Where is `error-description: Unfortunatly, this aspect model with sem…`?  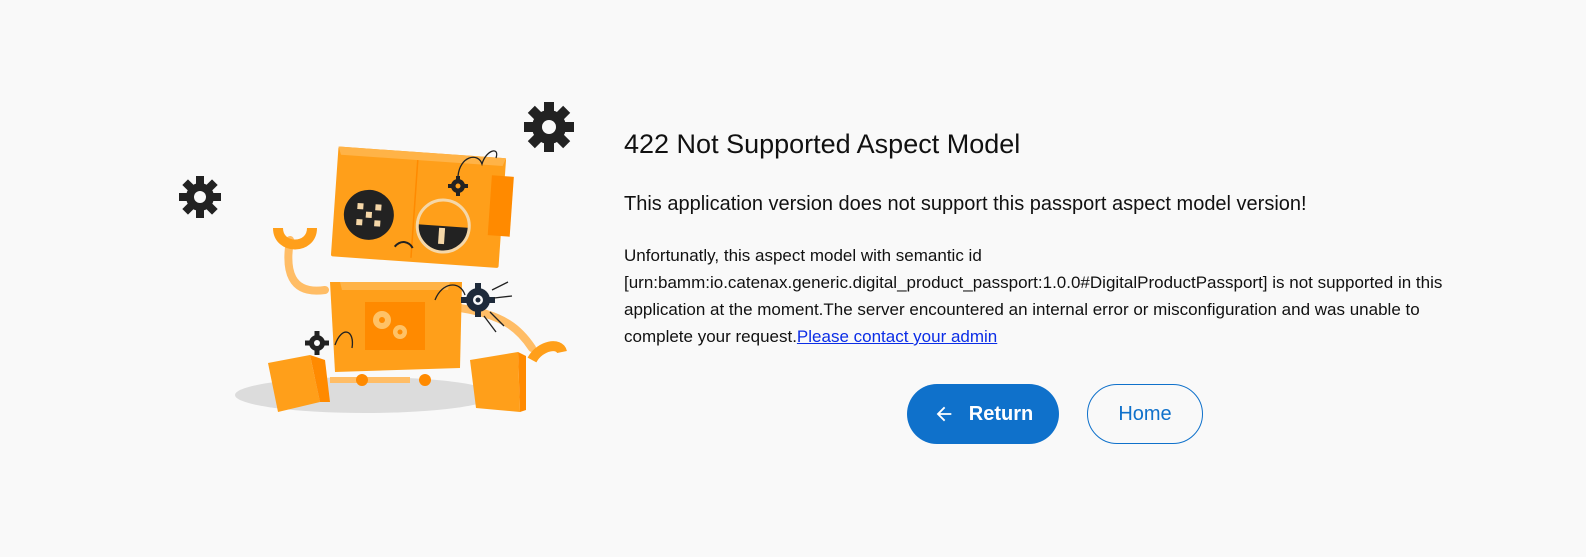 error-description: Unfortunatly, this aspect model with sem… is located at coordinates (1054, 296).